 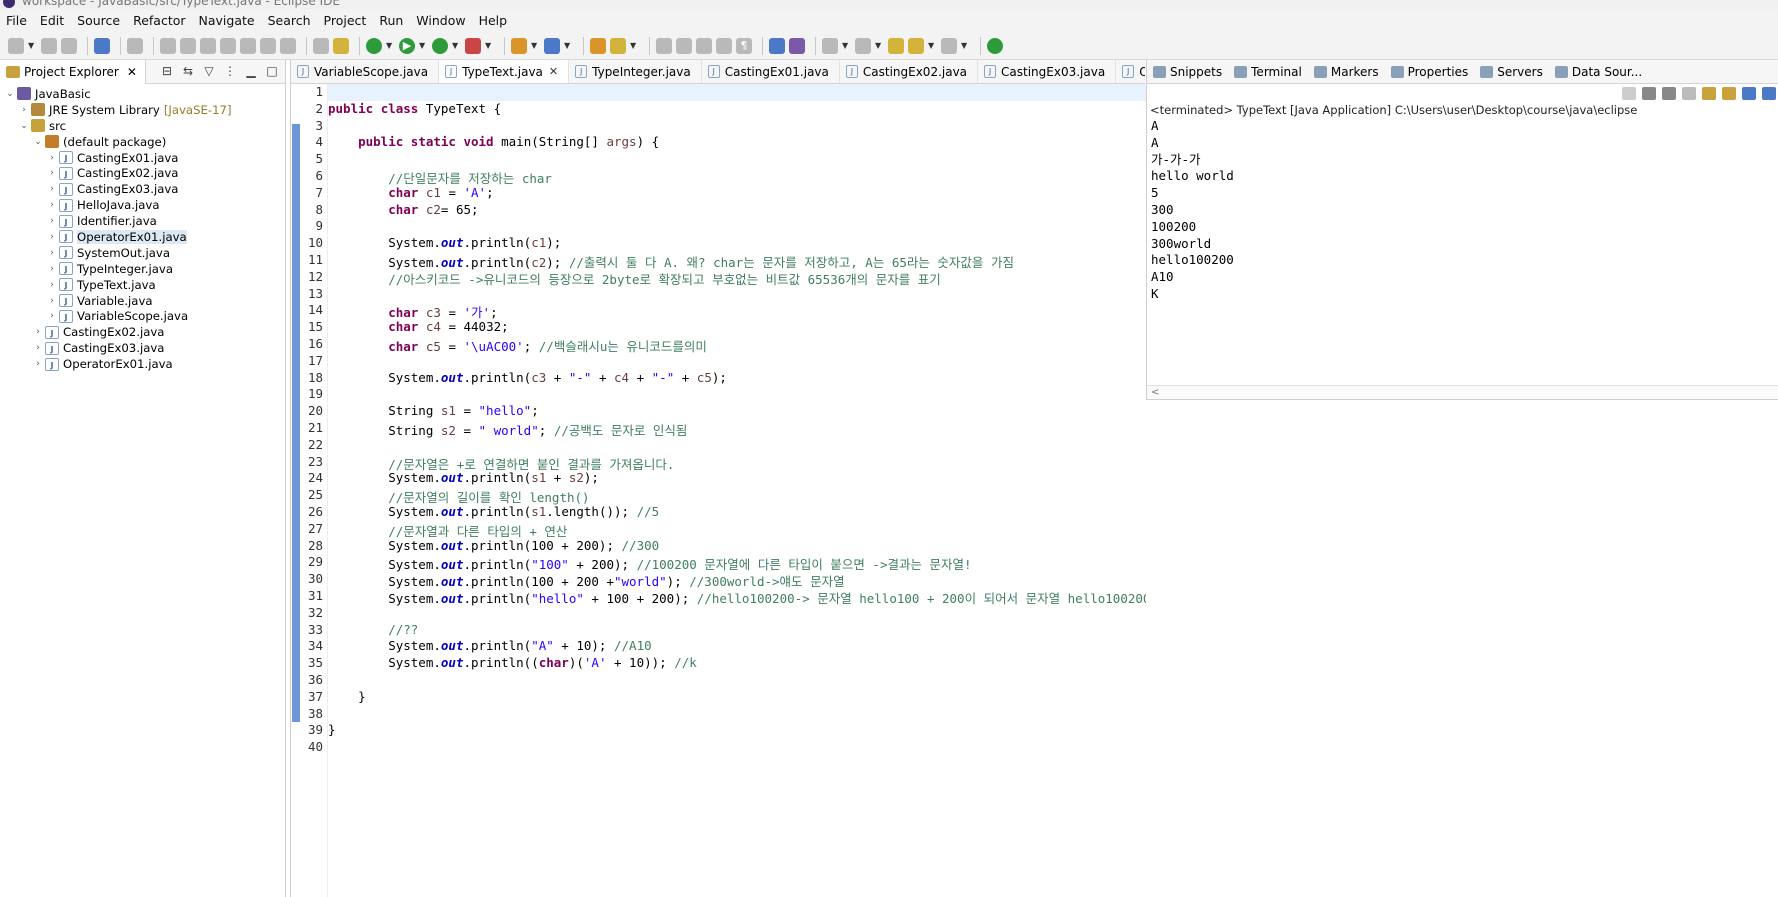 I want to click on save-all-icon, so click(x=69, y=45).